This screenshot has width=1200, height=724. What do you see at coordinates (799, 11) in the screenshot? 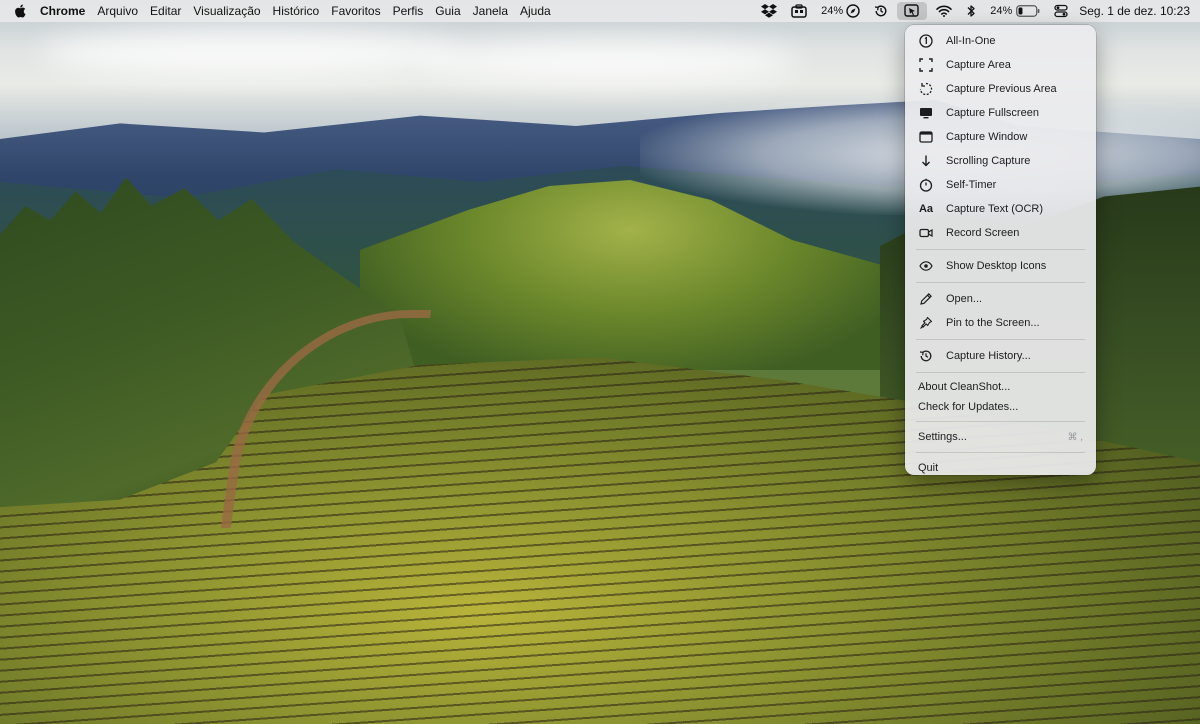
I see `toolbox-icon` at bounding box center [799, 11].